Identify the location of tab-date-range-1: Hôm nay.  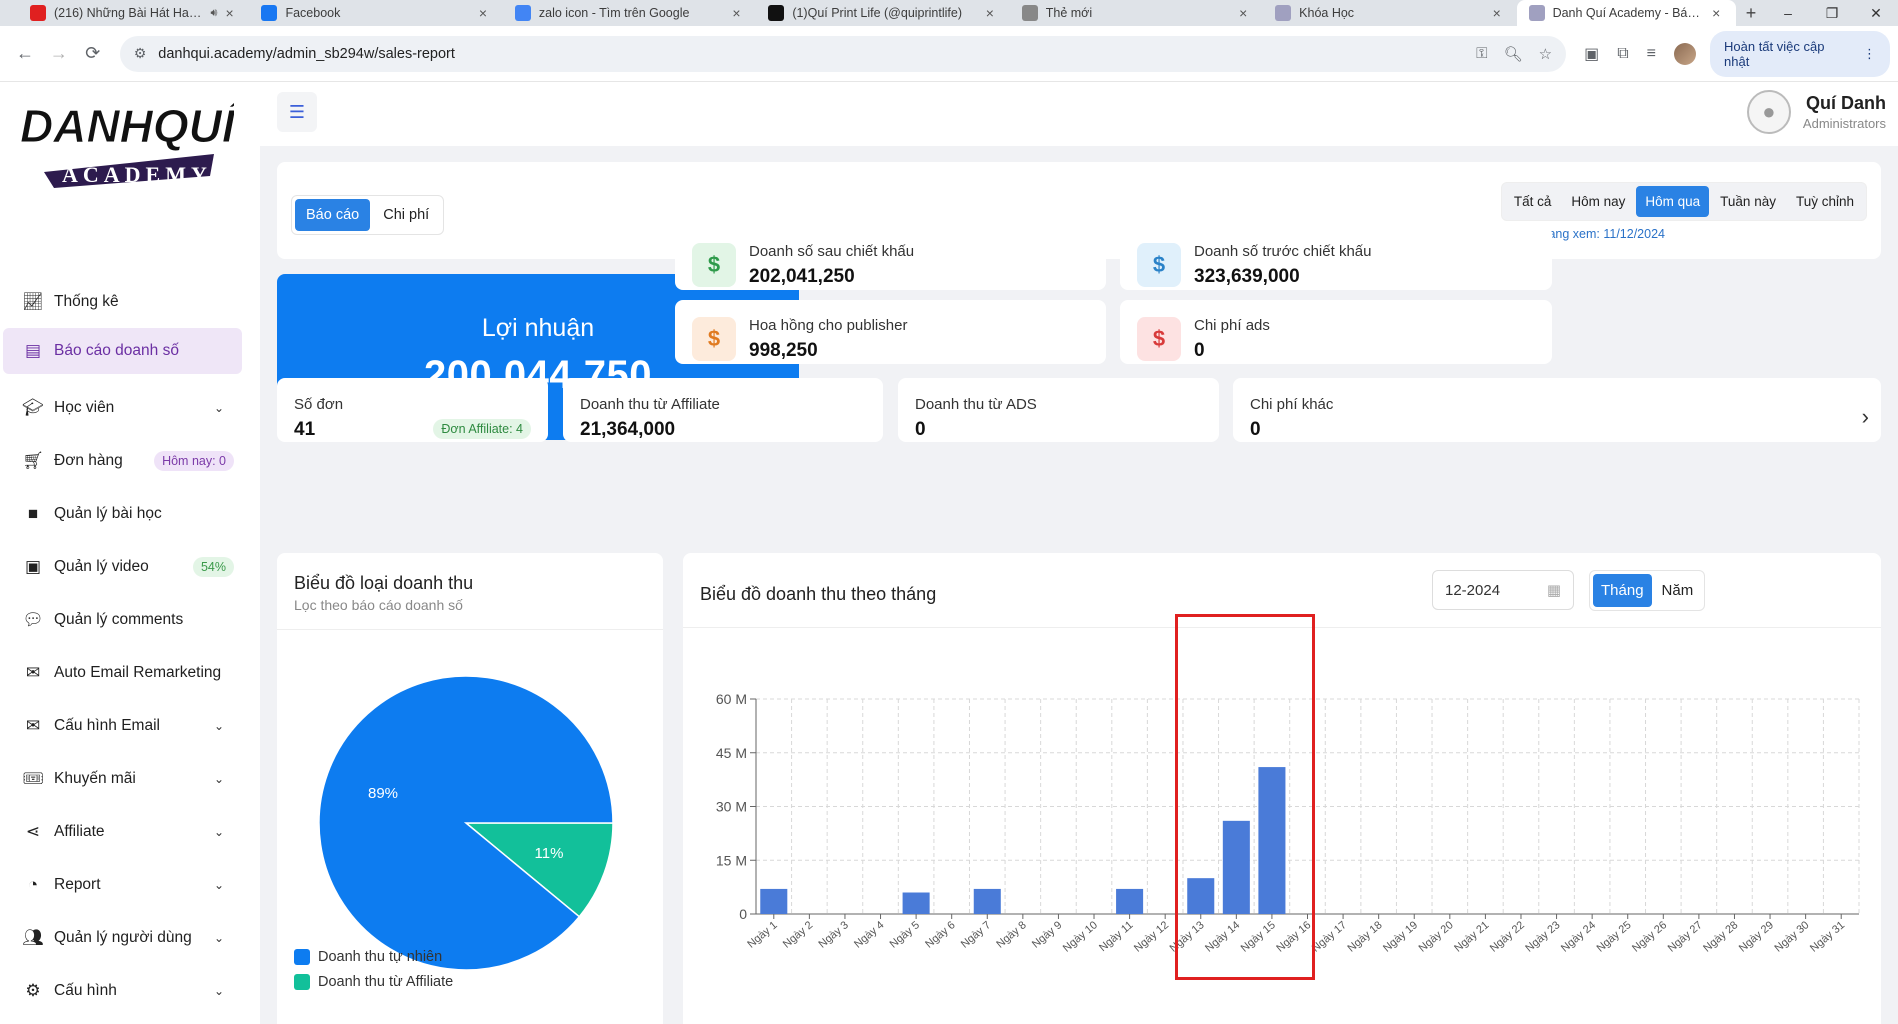
(1598, 201).